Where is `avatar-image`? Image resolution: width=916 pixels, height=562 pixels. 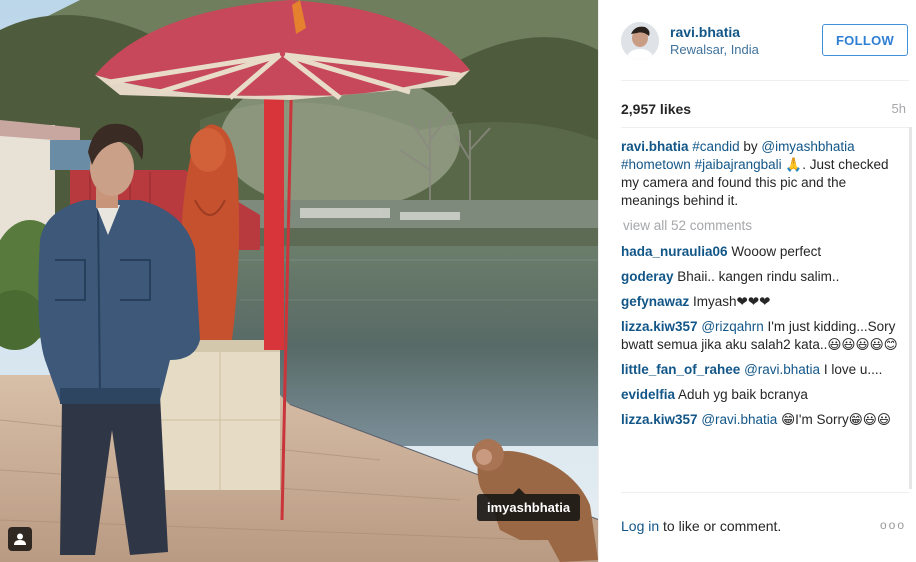
avatar-image is located at coordinates (640, 41).